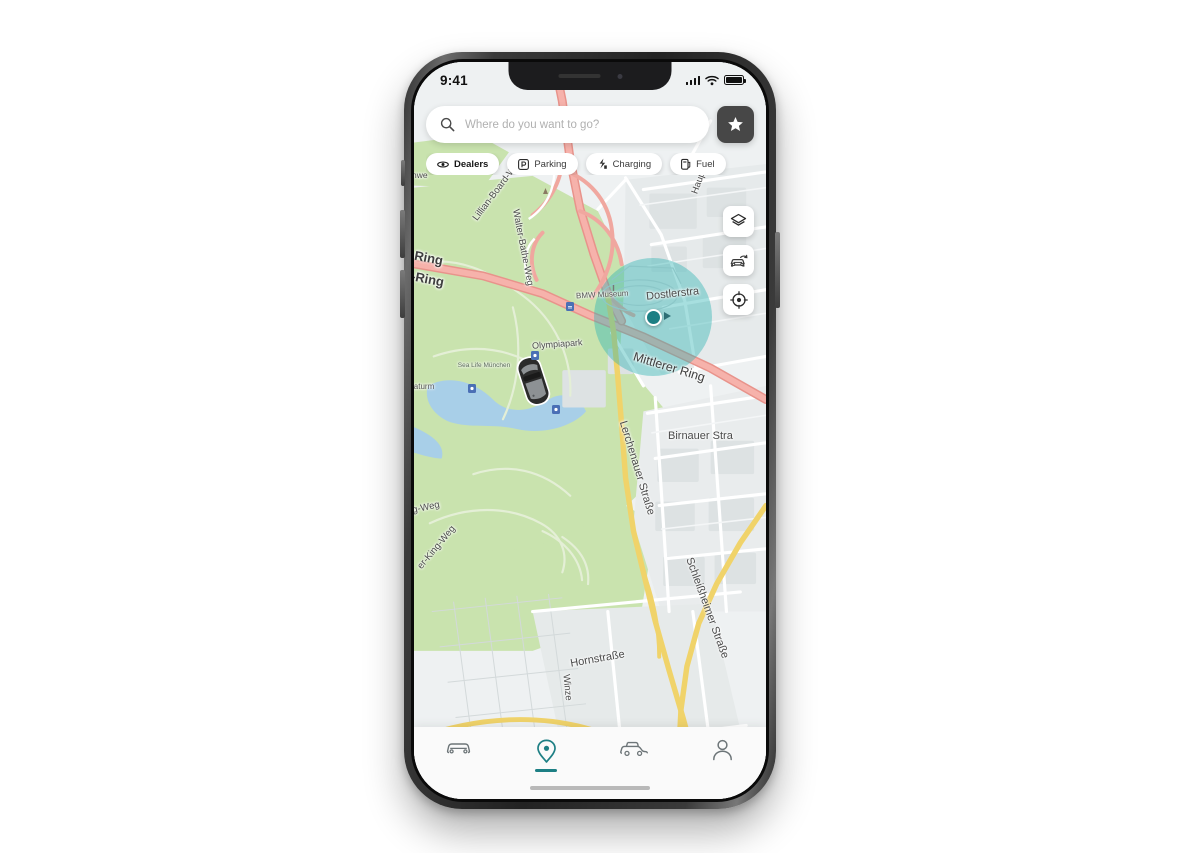 The width and height of the screenshot is (1200, 853). I want to click on nav-item-services, so click(634, 749).